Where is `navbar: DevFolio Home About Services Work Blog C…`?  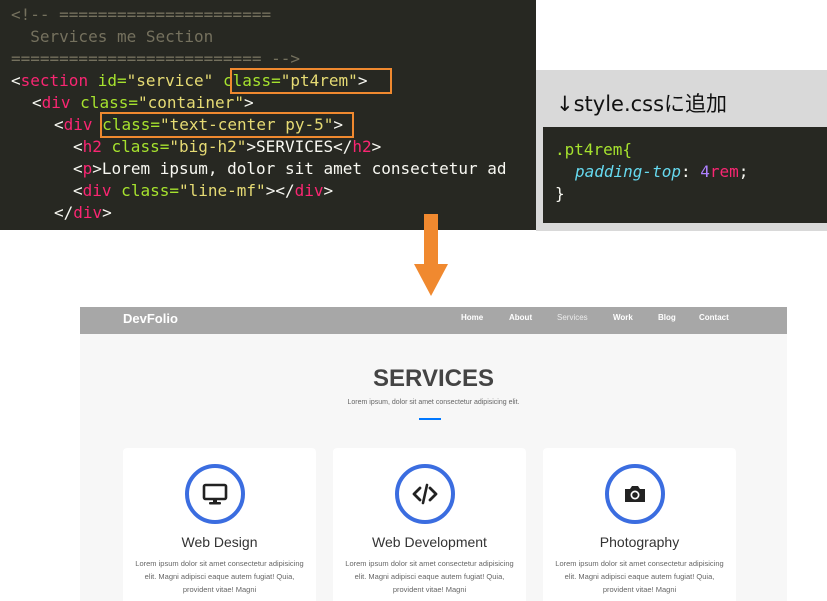 navbar: DevFolio Home About Services Work Blog C… is located at coordinates (433, 320).